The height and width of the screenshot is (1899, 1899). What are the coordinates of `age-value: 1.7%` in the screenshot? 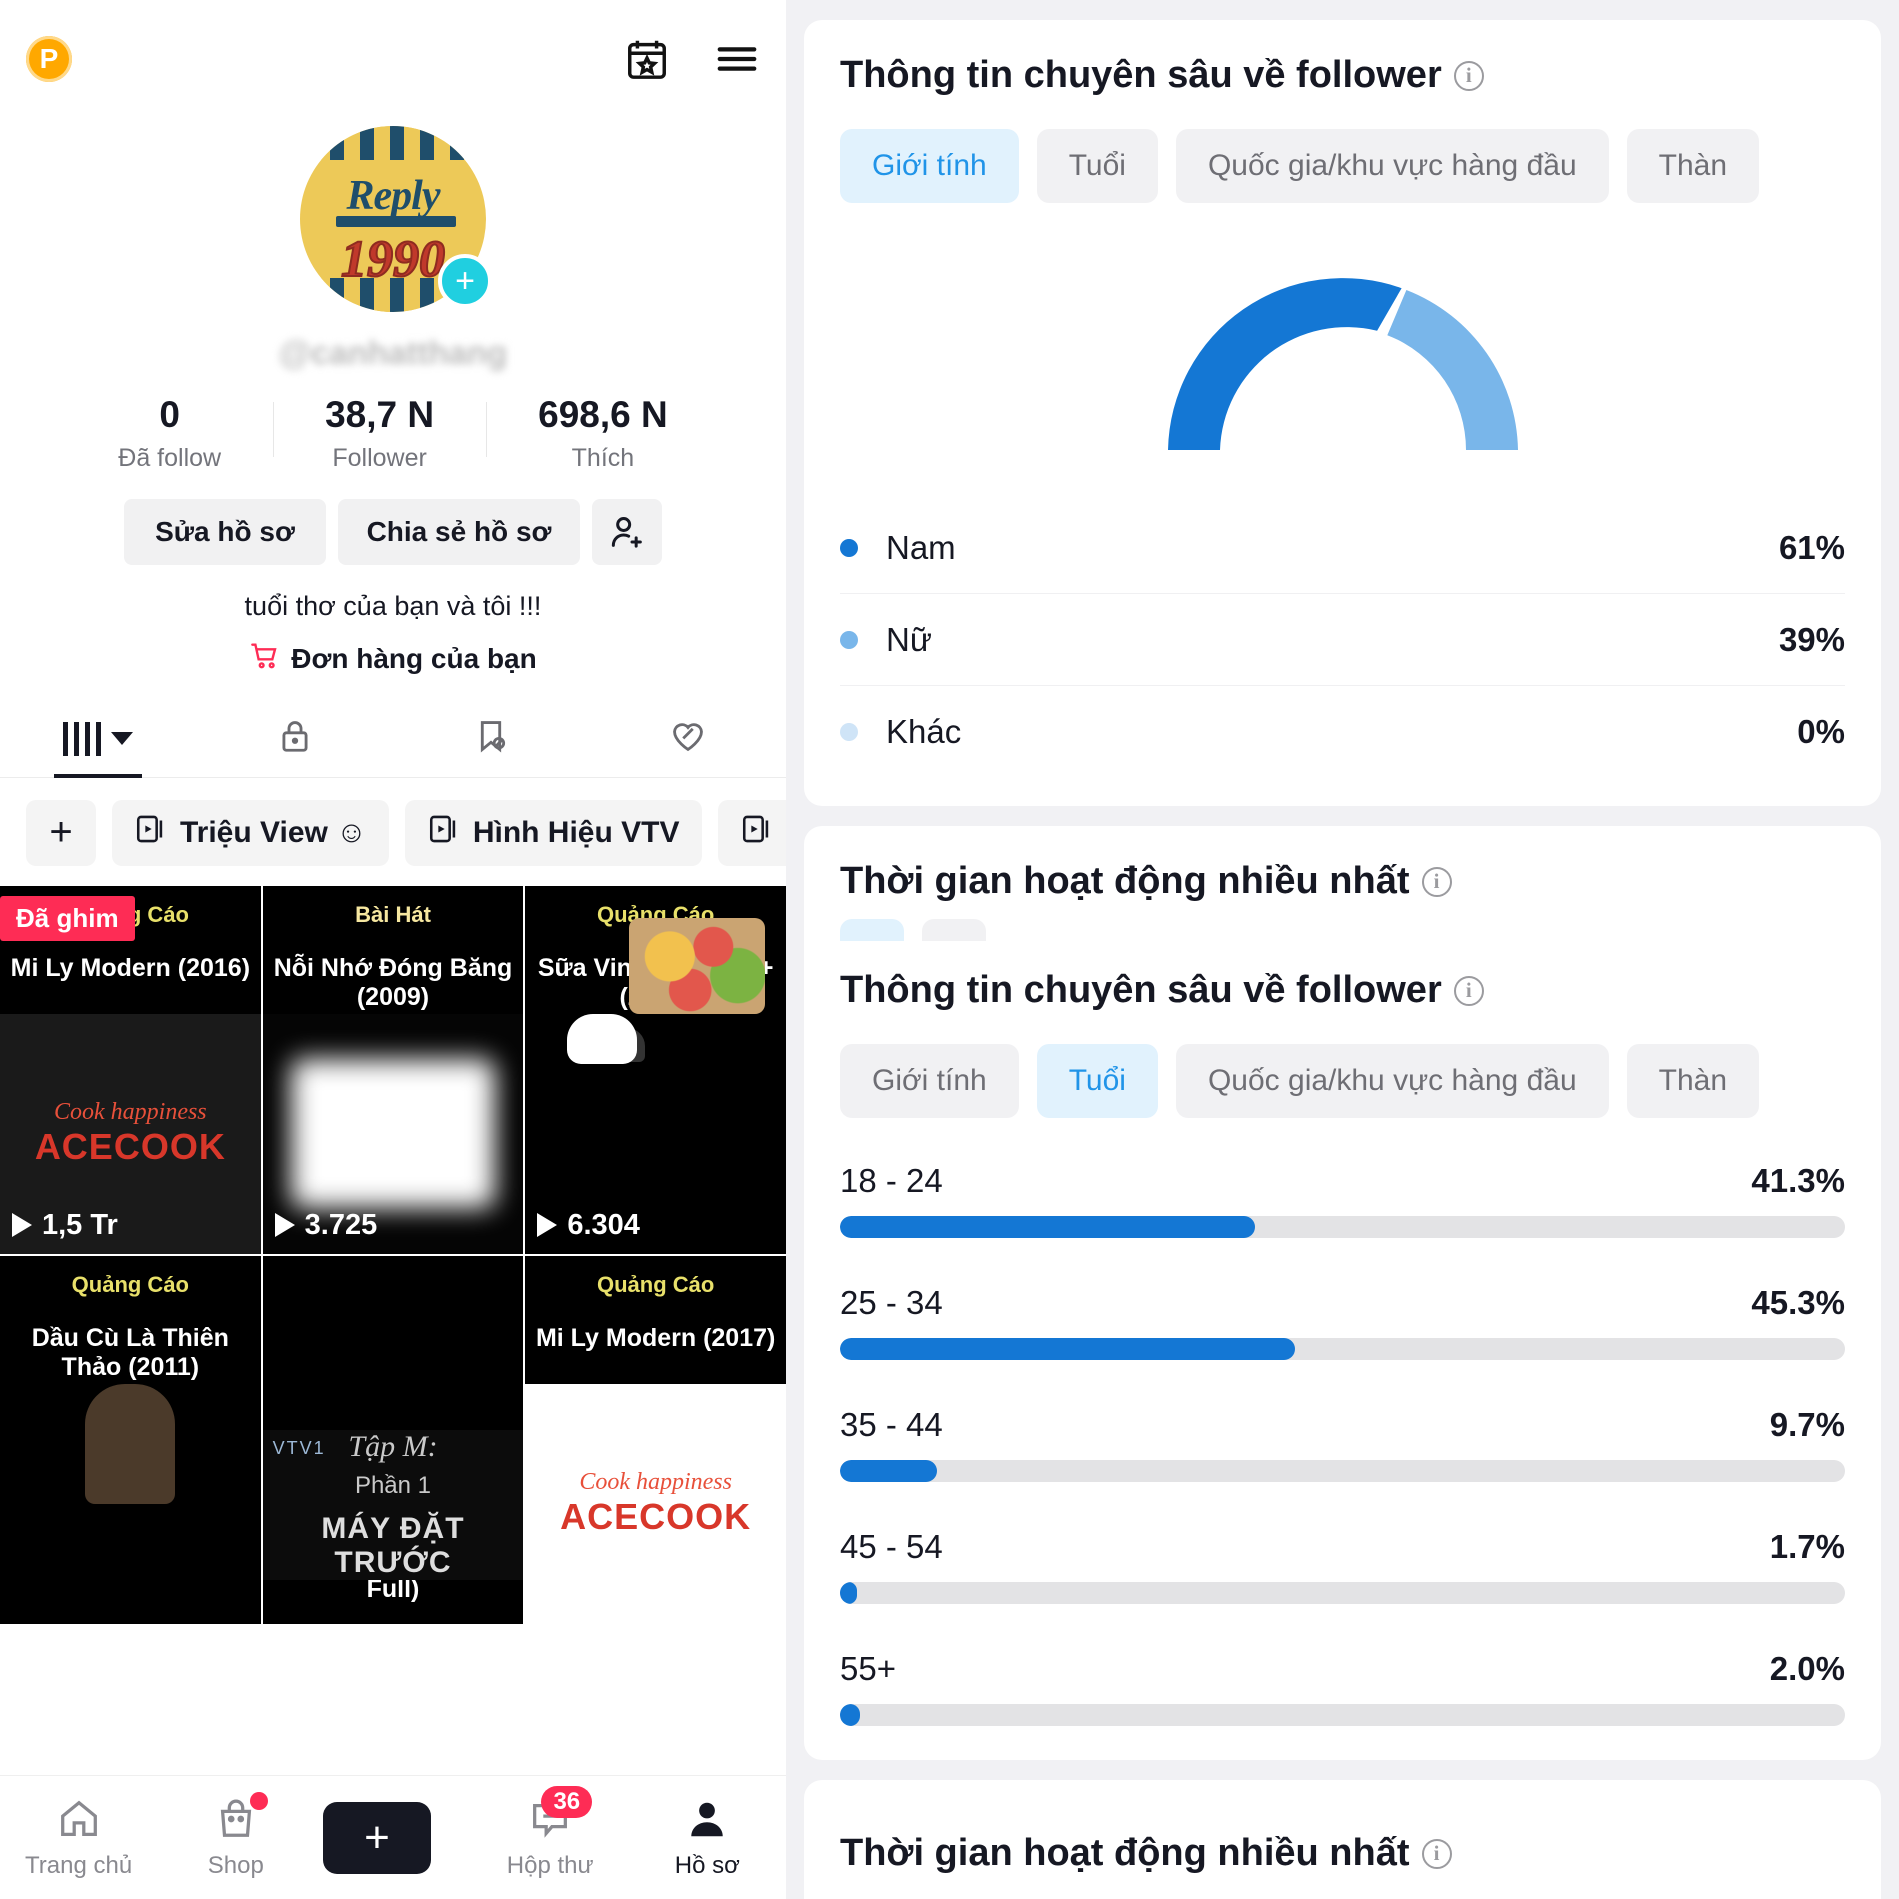 It's located at (1807, 1546).